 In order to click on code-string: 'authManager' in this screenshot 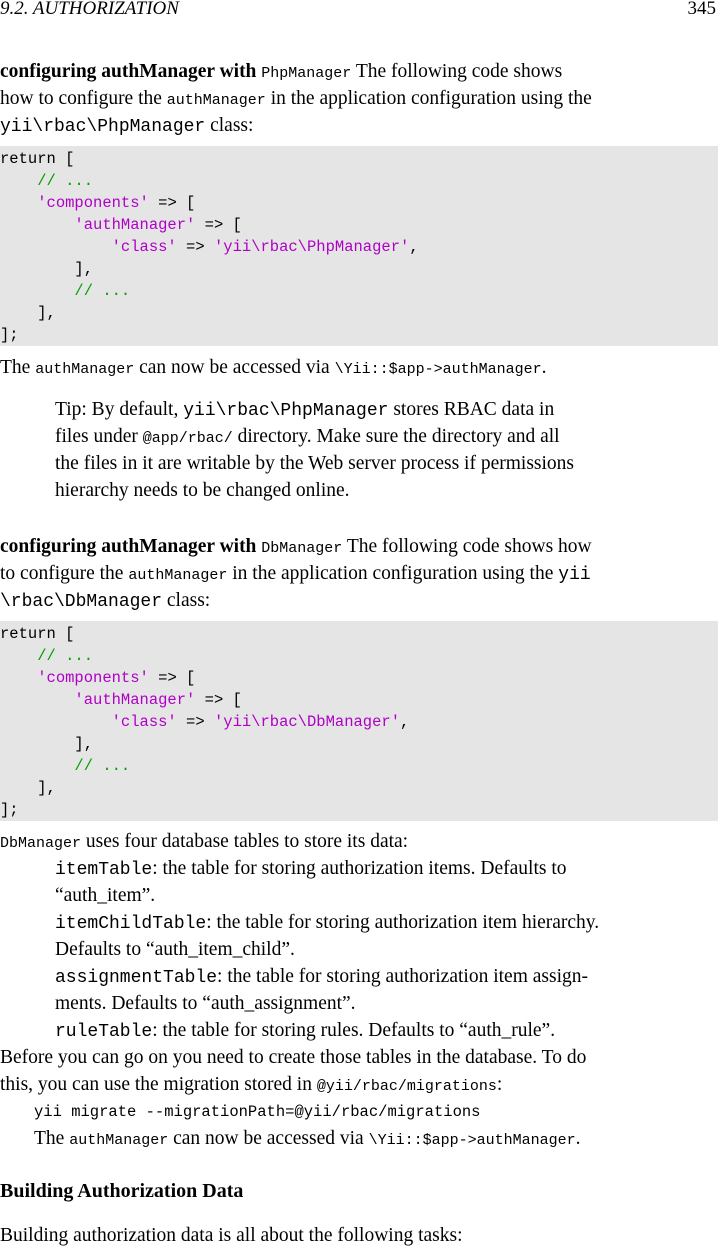, I will do `click(135, 225)`.